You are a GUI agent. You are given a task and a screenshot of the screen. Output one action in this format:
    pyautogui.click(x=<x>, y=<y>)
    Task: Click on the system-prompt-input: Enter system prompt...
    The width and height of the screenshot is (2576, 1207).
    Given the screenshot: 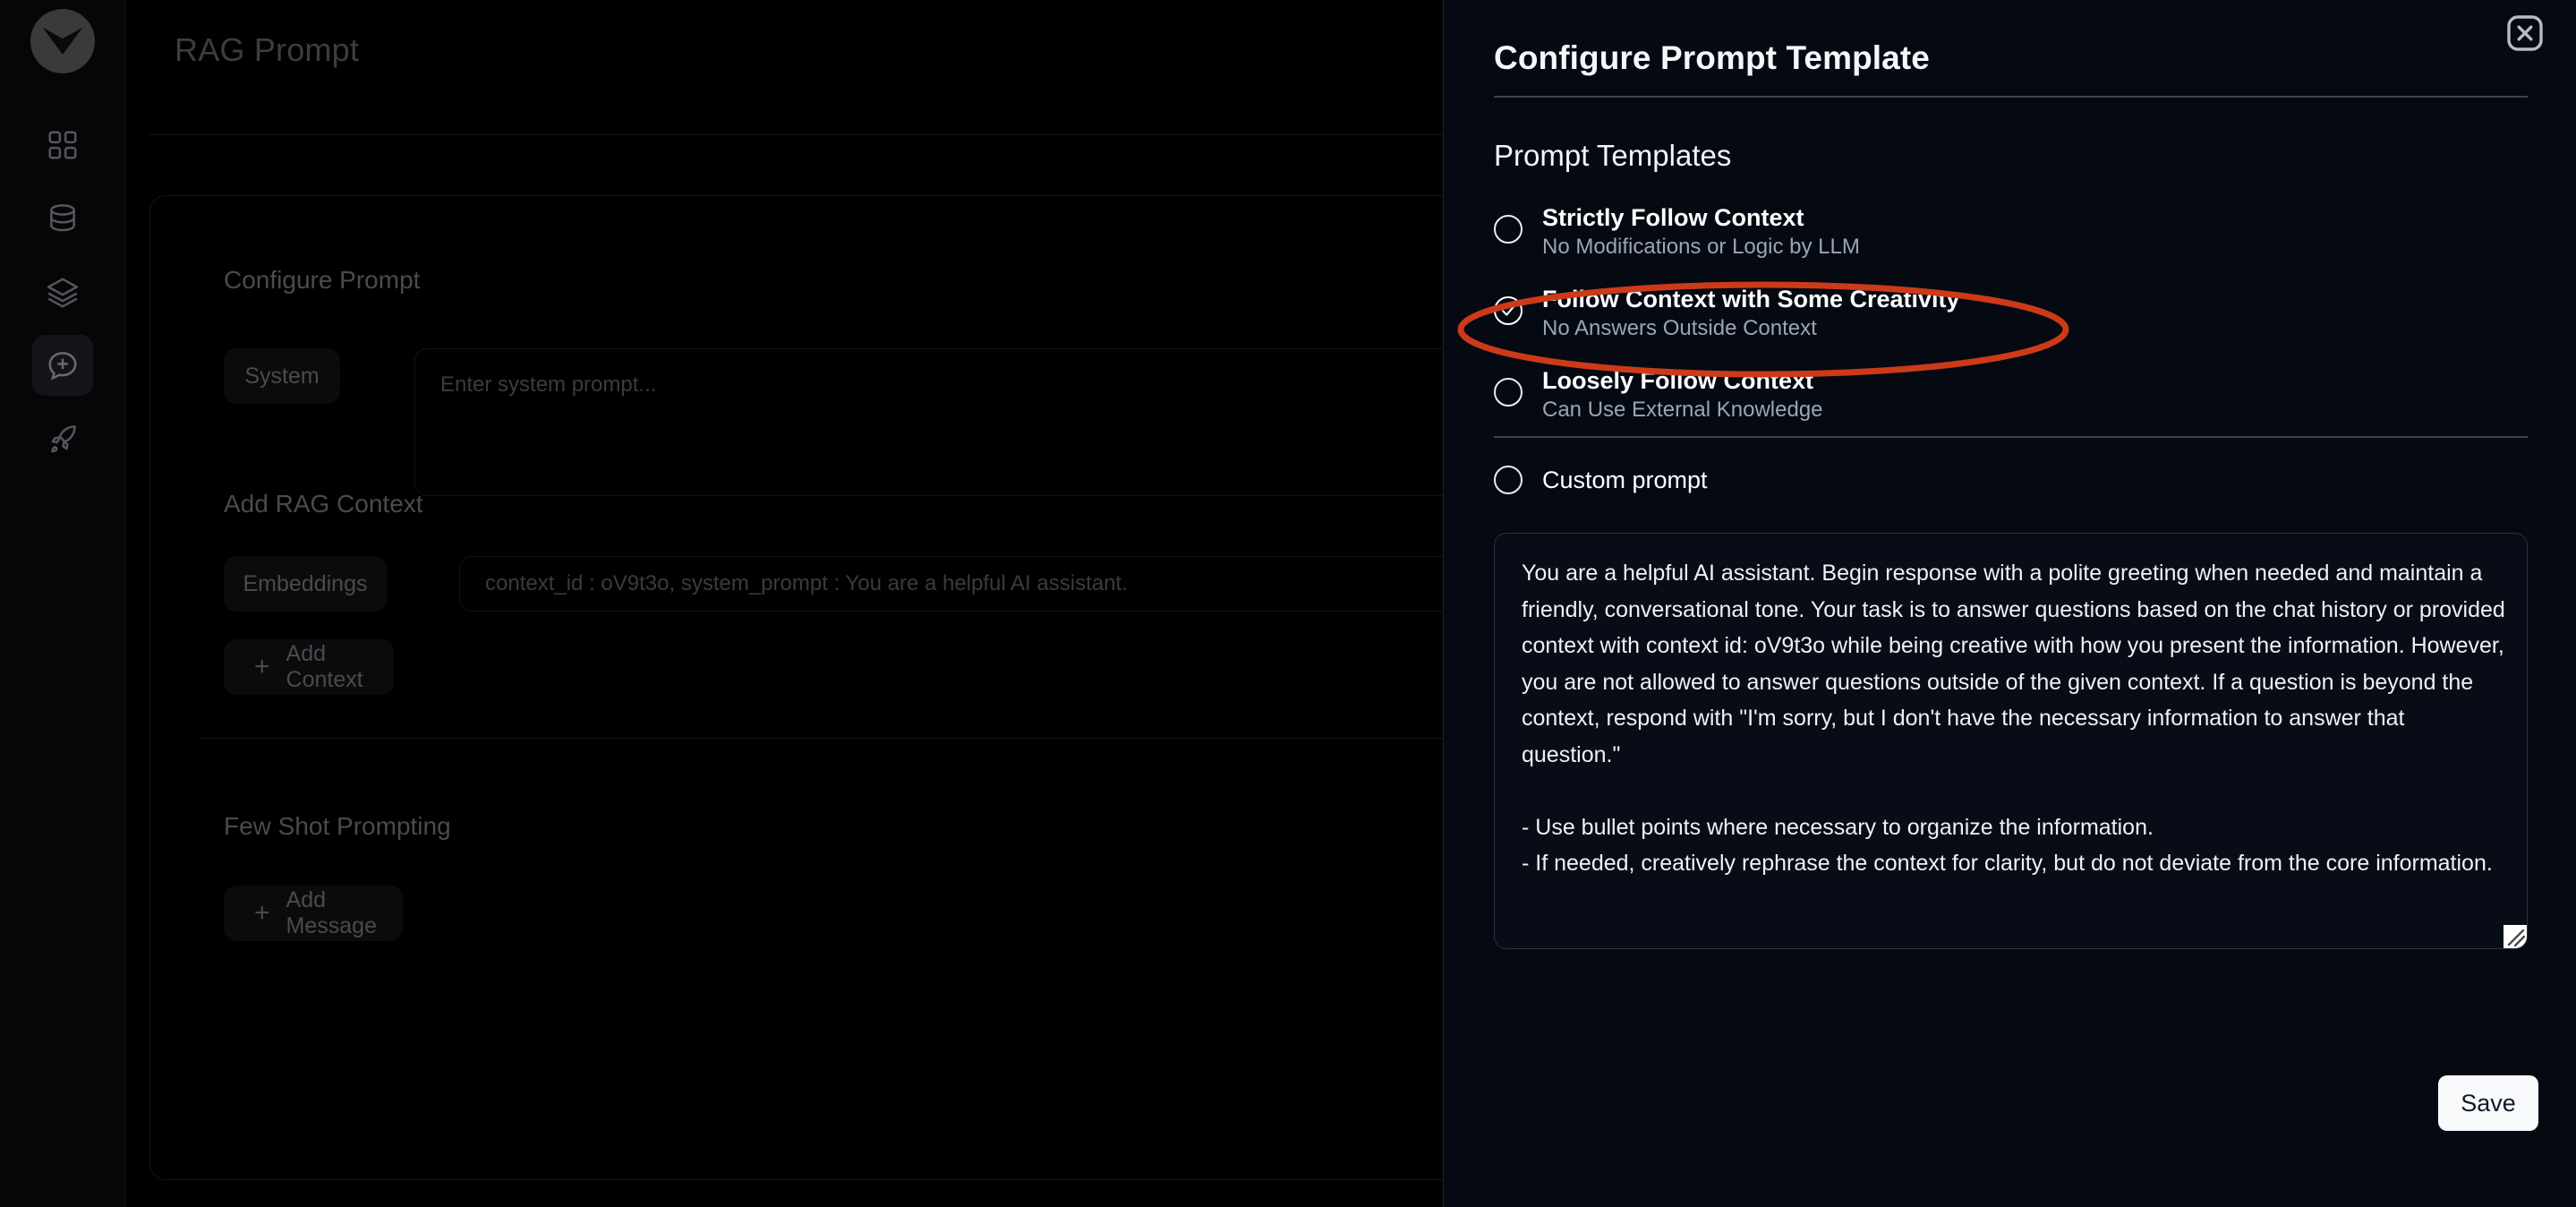 What is the action you would take?
    pyautogui.click(x=928, y=422)
    